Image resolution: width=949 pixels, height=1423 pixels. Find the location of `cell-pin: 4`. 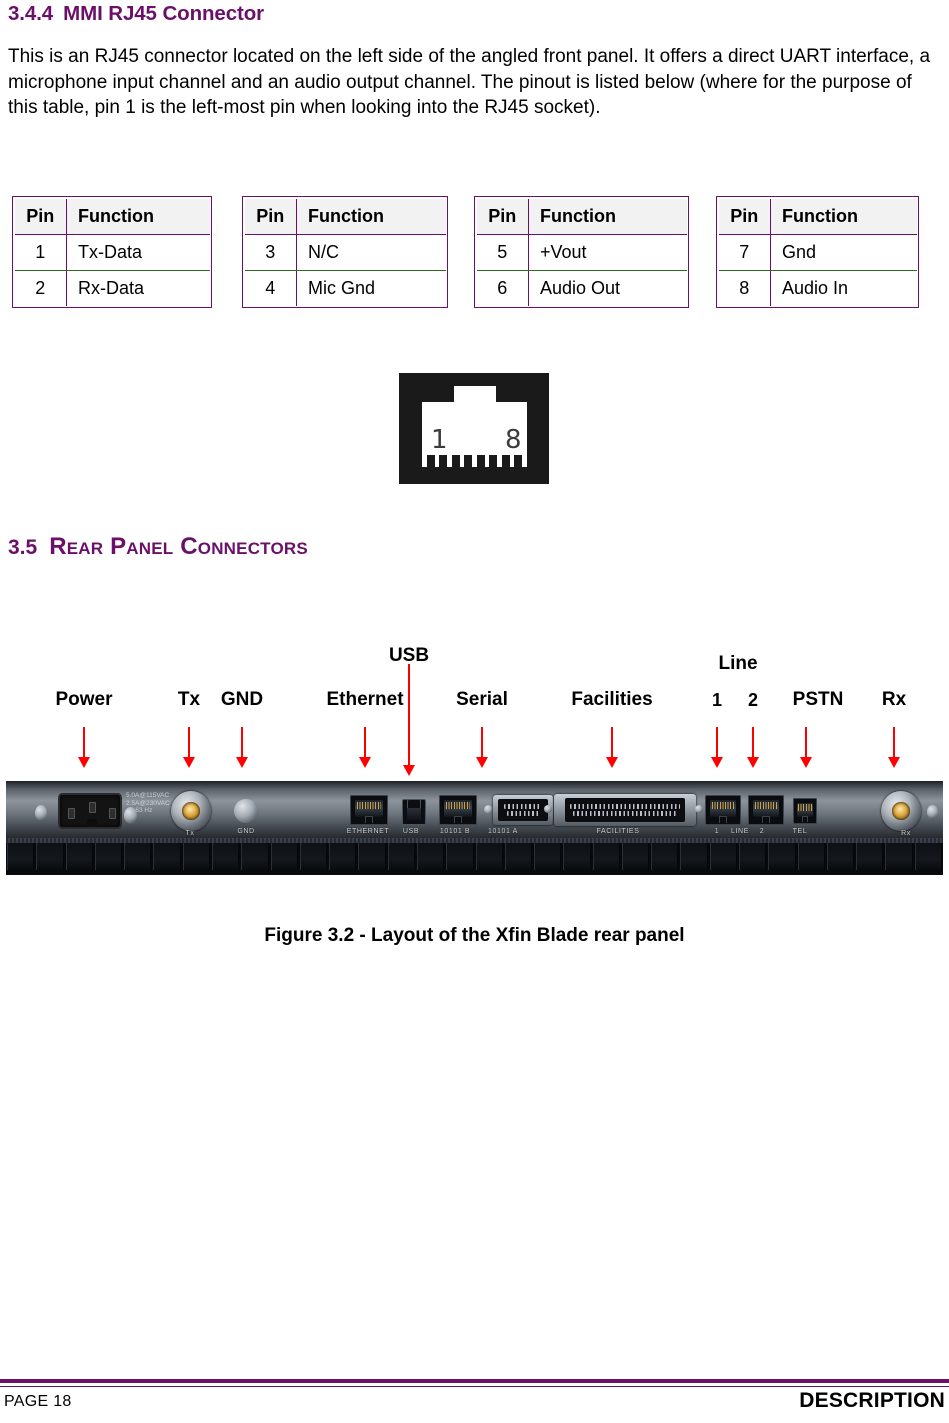

cell-pin: 4 is located at coordinates (270, 288).